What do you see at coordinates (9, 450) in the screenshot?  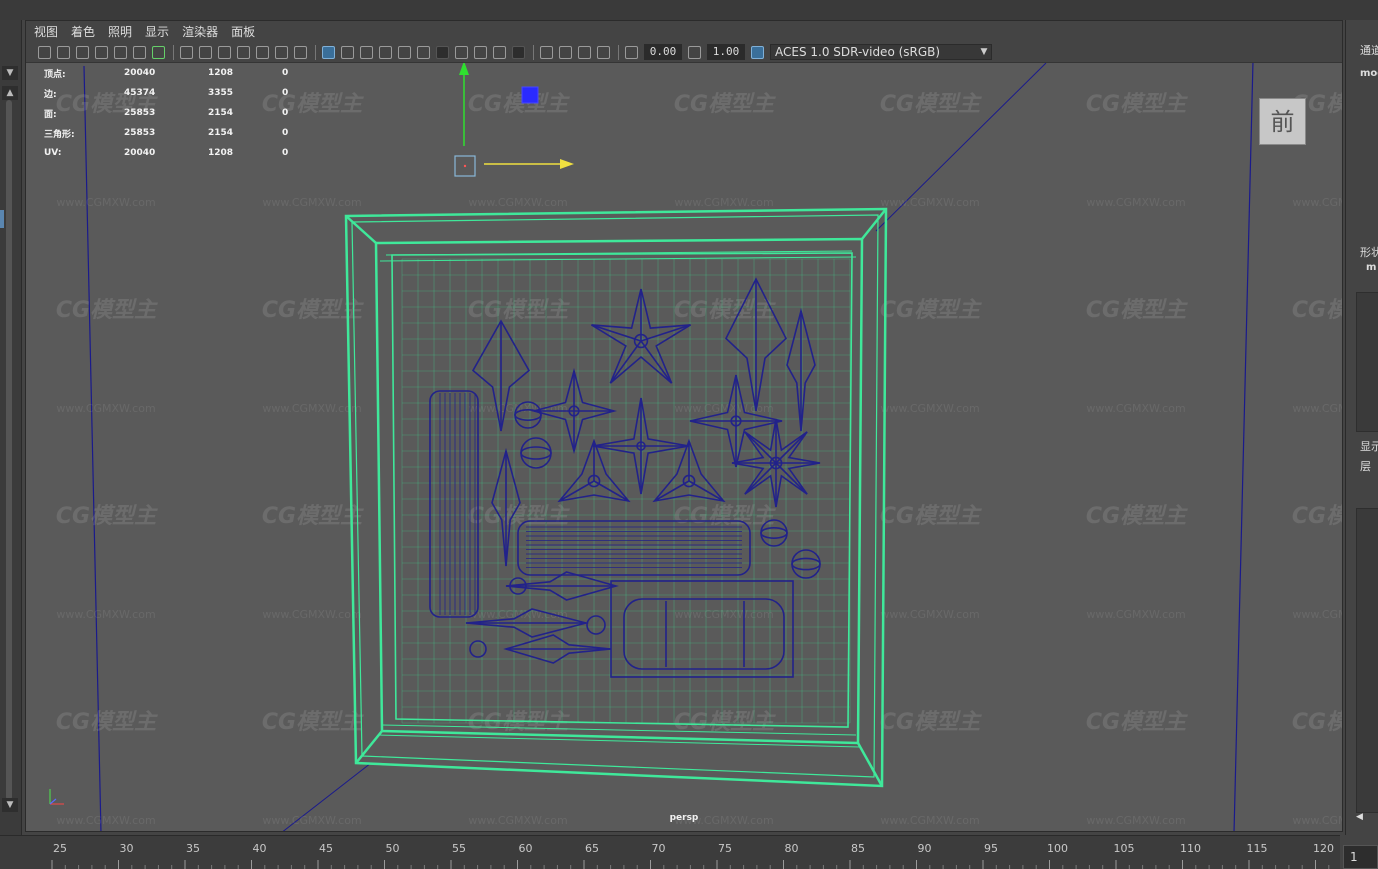 I see `left-scrollbar` at bounding box center [9, 450].